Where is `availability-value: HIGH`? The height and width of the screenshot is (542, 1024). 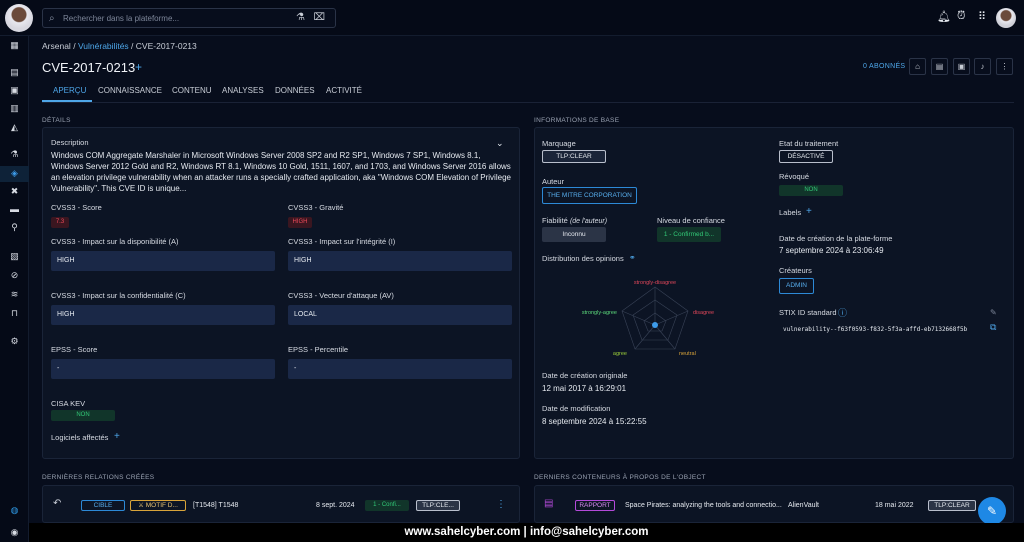 availability-value: HIGH is located at coordinates (163, 261).